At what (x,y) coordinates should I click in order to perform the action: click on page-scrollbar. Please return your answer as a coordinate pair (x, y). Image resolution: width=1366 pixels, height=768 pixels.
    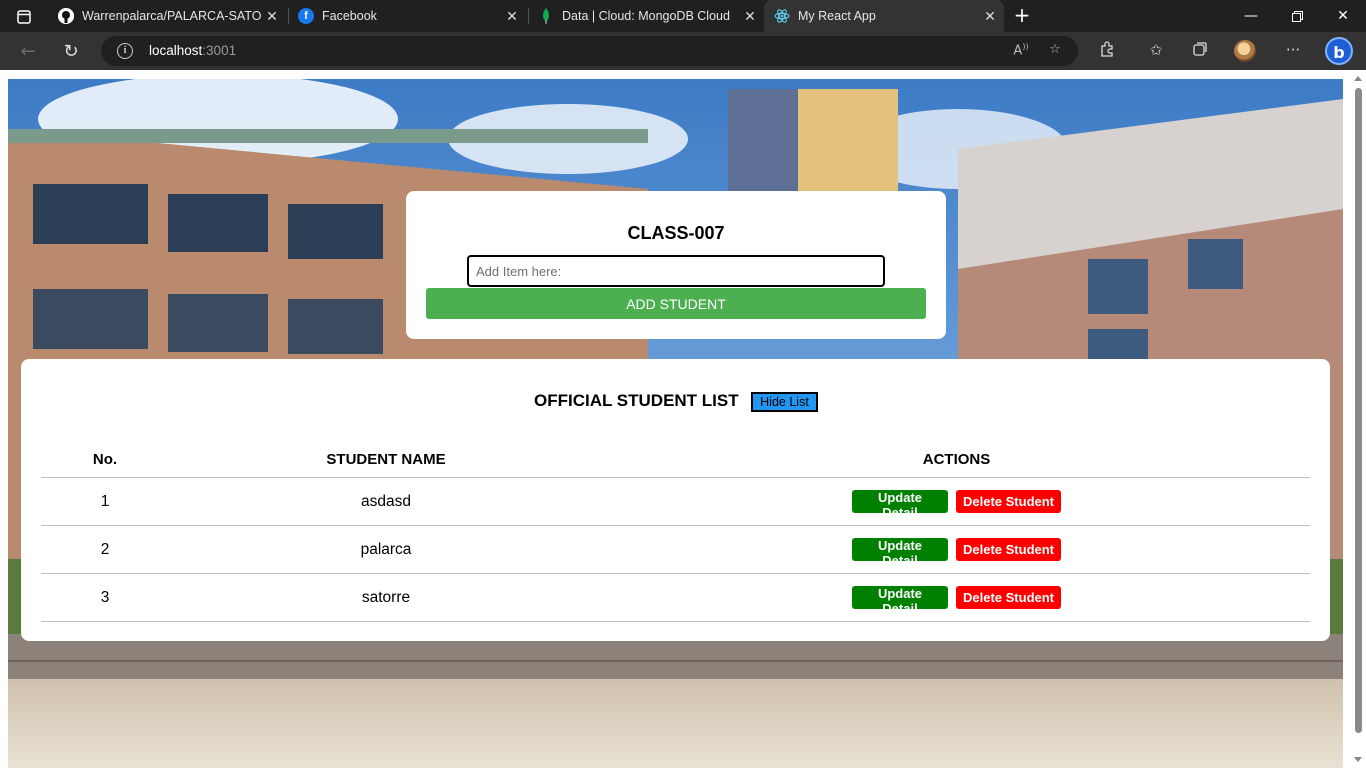
    Looking at the image, I should click on (1358, 419).